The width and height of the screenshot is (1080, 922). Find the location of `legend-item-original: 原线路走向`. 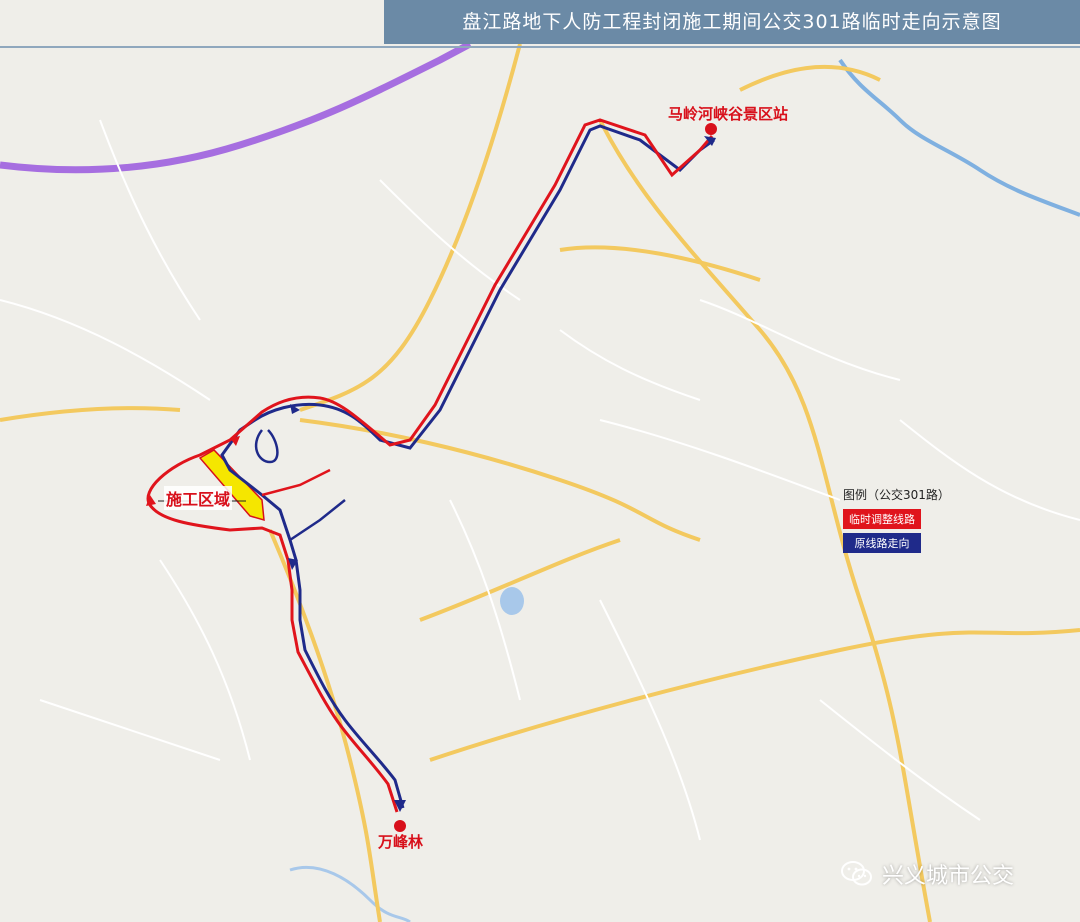

legend-item-original: 原线路走向 is located at coordinates (882, 543).